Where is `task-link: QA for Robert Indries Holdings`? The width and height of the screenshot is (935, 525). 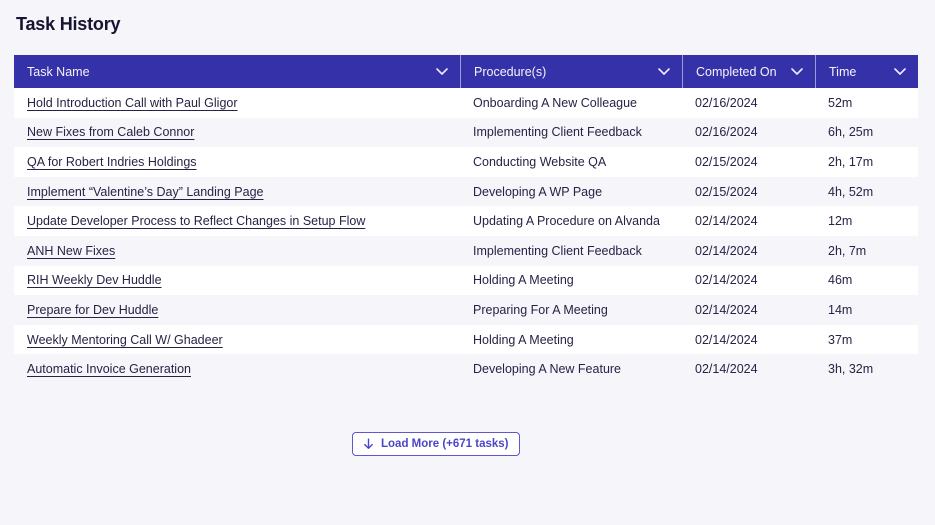 task-link: QA for Robert Indries Holdings is located at coordinates (112, 162).